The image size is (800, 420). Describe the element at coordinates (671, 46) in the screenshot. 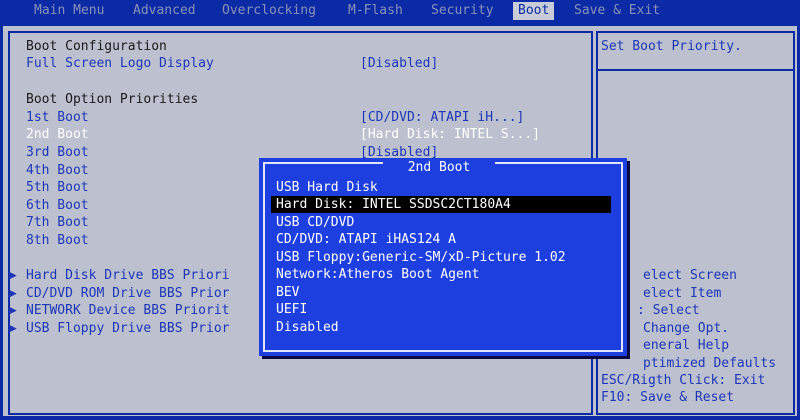

I see `help-description: Set Boot Priority.` at that location.